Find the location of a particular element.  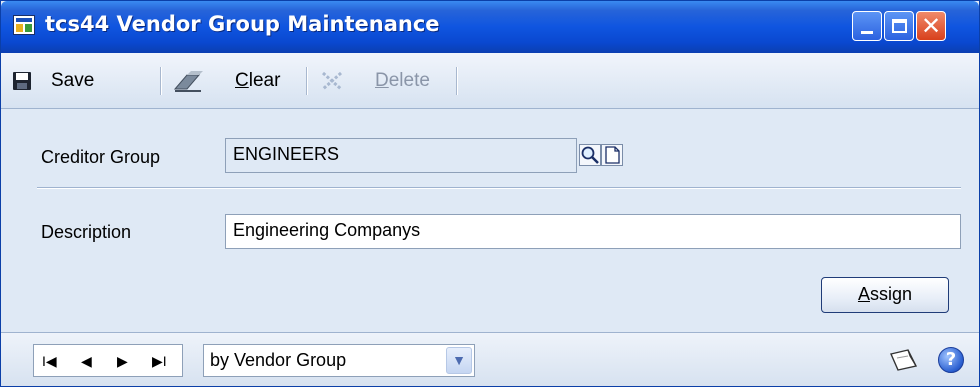

close-icon: ✕ is located at coordinates (931, 26).